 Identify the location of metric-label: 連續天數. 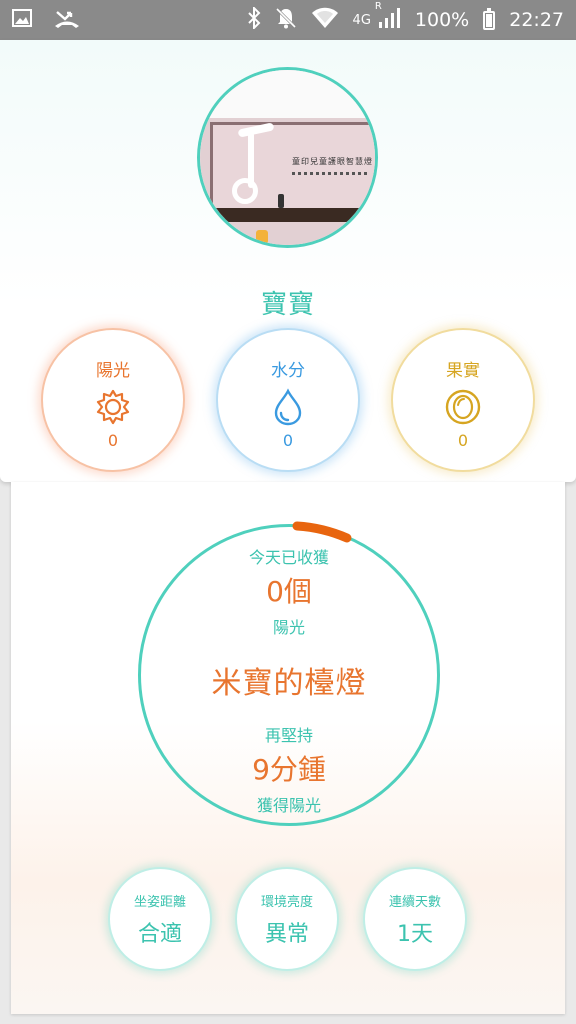
(414, 902).